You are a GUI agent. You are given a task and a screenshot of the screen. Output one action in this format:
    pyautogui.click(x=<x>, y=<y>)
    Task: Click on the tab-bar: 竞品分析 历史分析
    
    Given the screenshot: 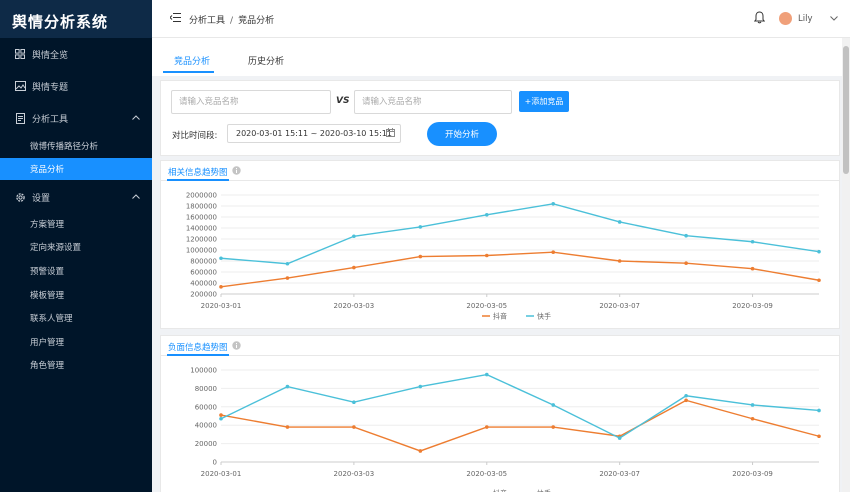 What is the action you would take?
    pyautogui.click(x=497, y=57)
    